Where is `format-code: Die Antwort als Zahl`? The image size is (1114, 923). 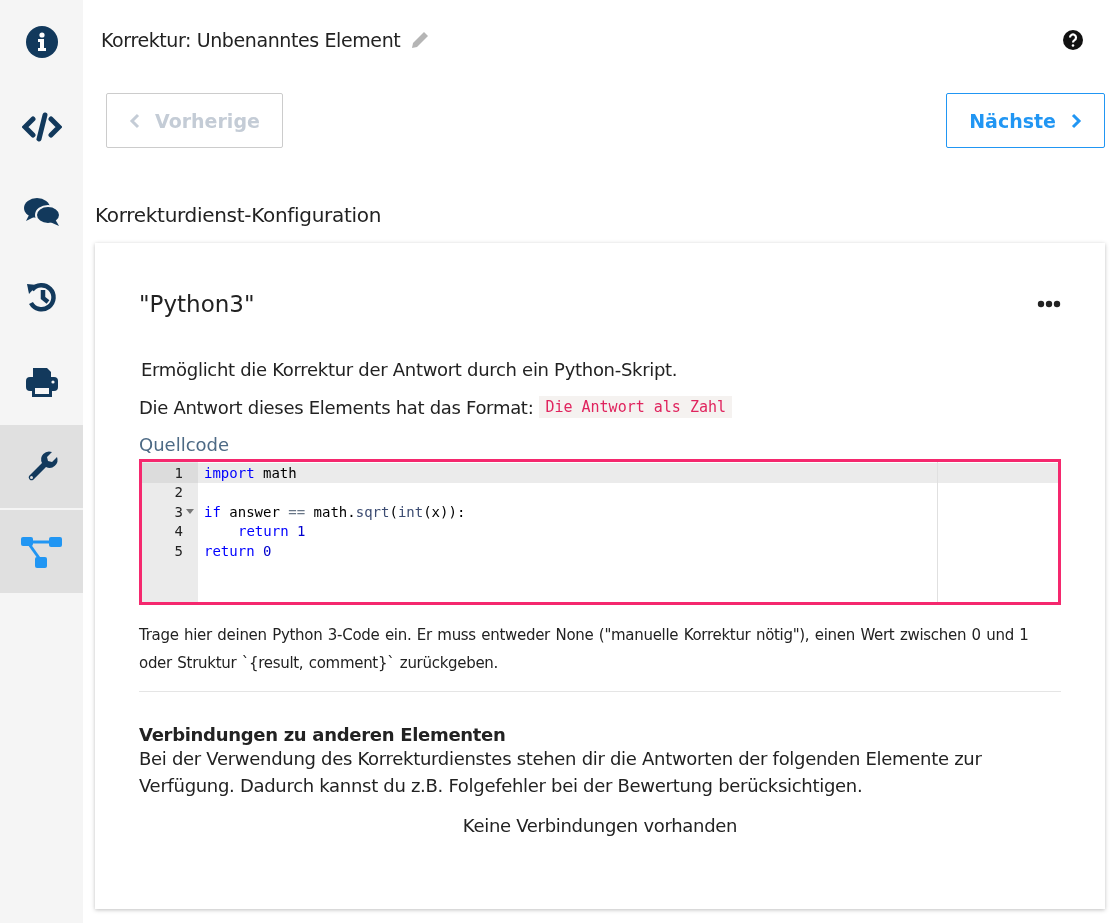
format-code: Die Antwort als Zahl is located at coordinates (636, 407).